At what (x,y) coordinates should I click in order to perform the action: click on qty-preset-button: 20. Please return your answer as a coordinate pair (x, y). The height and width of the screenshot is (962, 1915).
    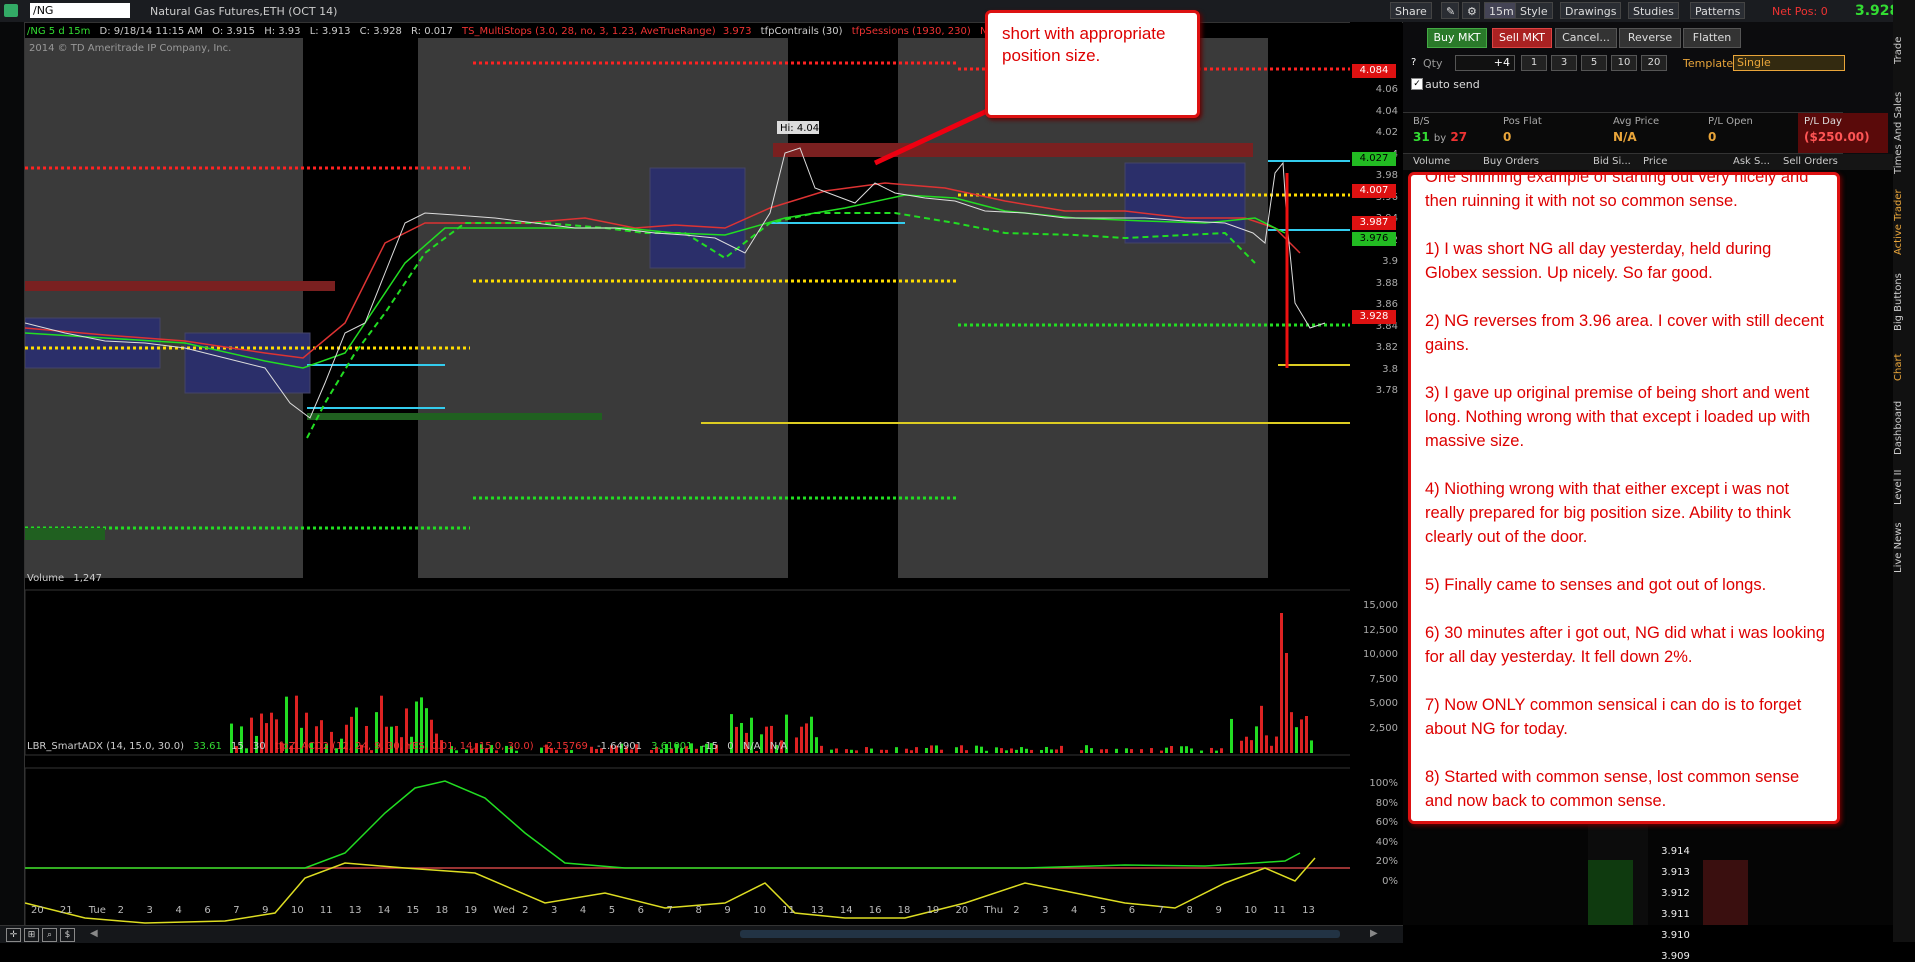
    Looking at the image, I should click on (1654, 63).